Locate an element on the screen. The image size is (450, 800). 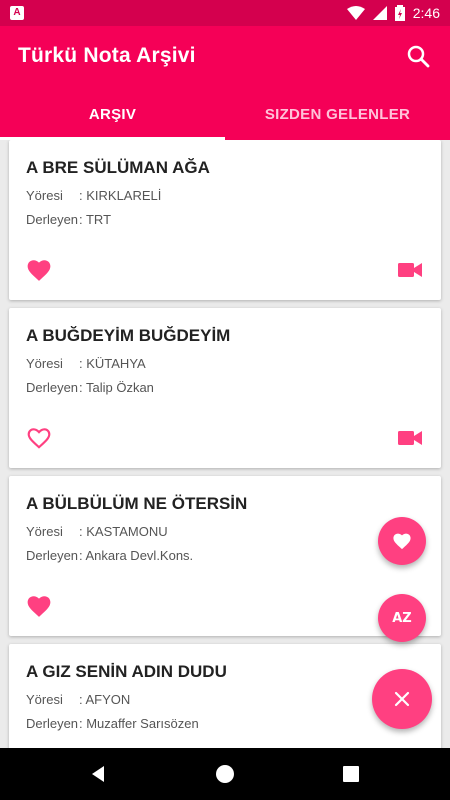
tab-sizden-gelenler: SIZDEN GELENLER is located at coordinates (337, 114).